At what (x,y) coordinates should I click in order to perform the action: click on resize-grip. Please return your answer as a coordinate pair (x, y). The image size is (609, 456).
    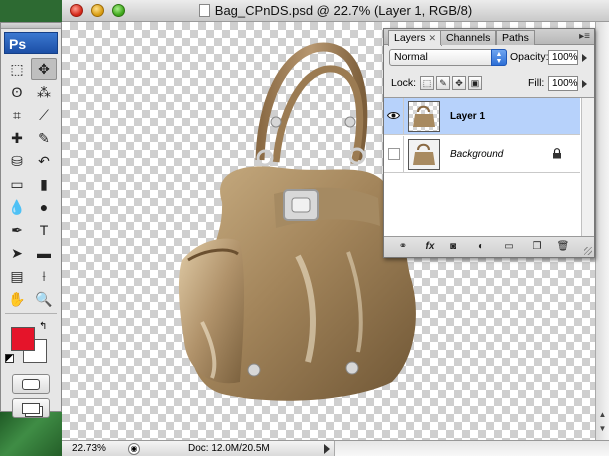
    Looking at the image, I should click on (588, 251).